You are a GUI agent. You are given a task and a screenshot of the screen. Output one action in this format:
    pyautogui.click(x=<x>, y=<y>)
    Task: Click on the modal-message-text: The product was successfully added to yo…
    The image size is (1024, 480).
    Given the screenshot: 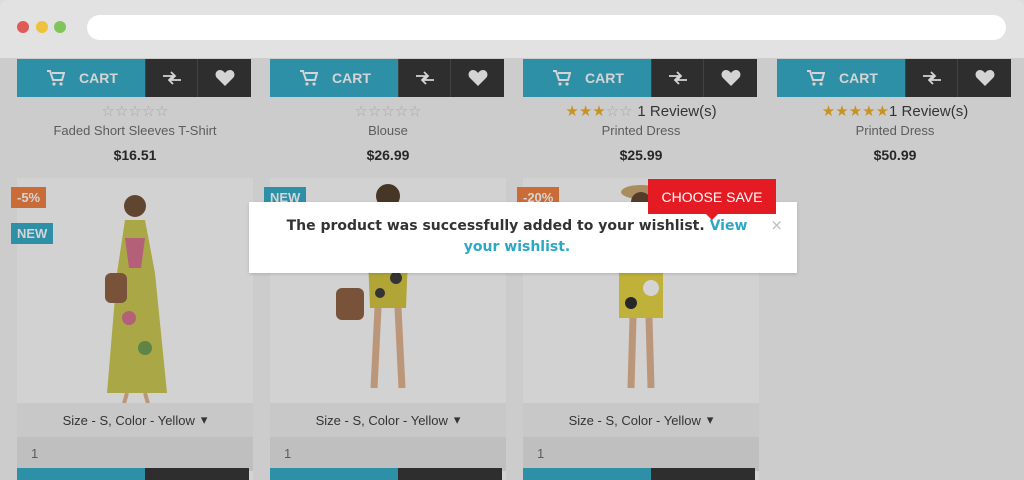 What is the action you would take?
    pyautogui.click(x=495, y=226)
    